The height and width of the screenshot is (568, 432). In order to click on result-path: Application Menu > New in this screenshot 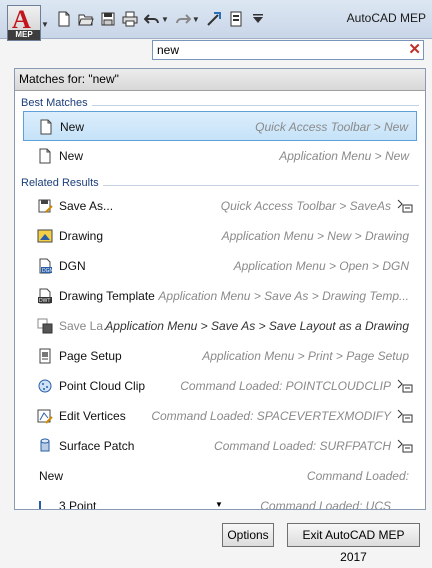, I will do `click(344, 156)`.